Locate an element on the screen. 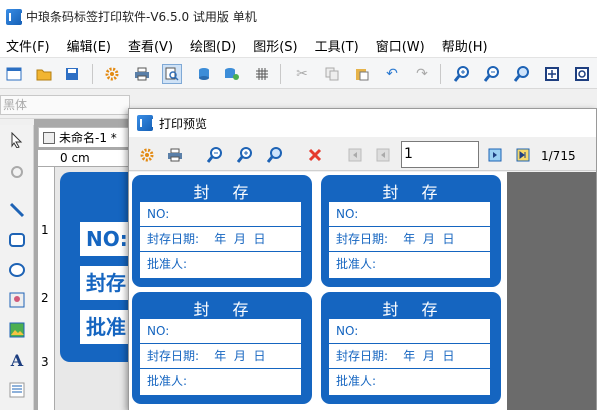 The image size is (597, 410). menu-shape: 图形(S) is located at coordinates (275, 45).